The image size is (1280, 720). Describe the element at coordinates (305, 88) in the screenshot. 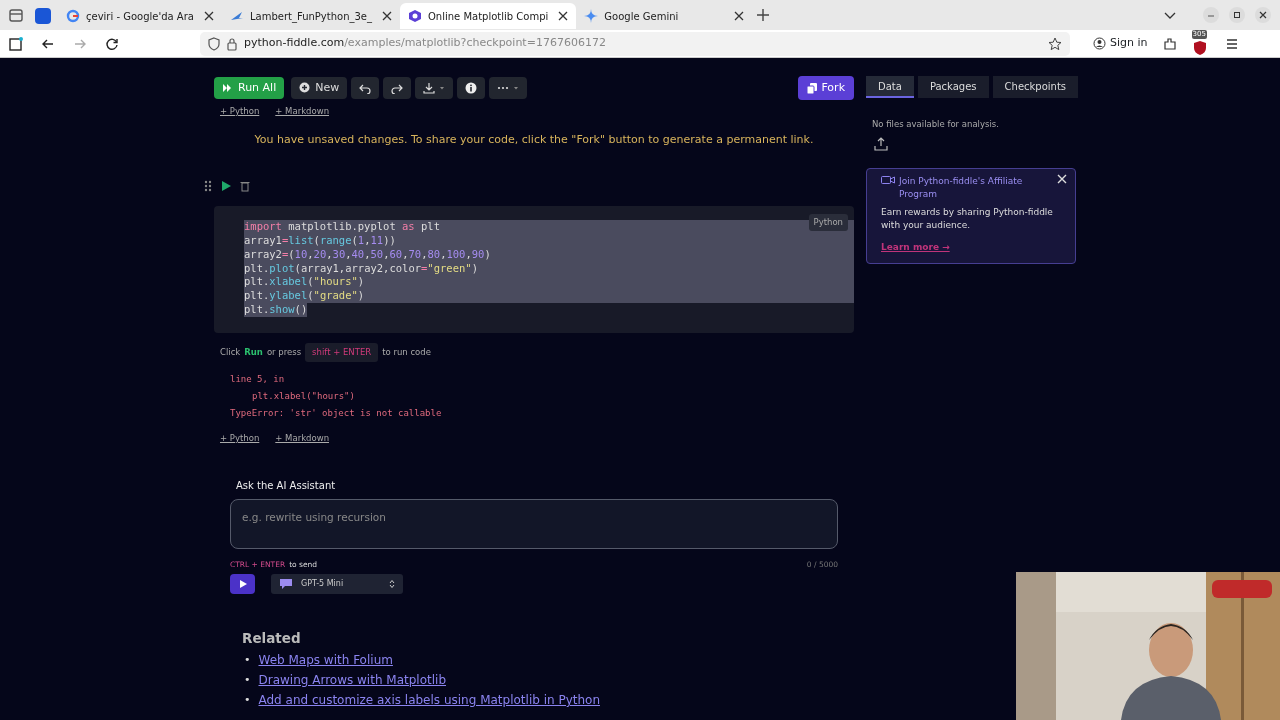

I see `plus-icon` at that location.